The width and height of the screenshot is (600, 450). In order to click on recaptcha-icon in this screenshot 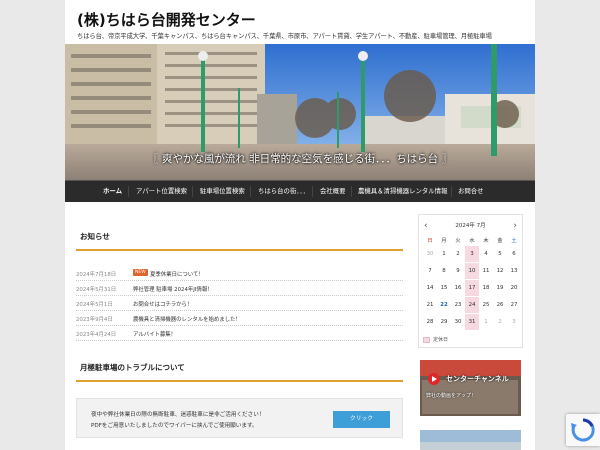, I will do `click(583, 430)`.